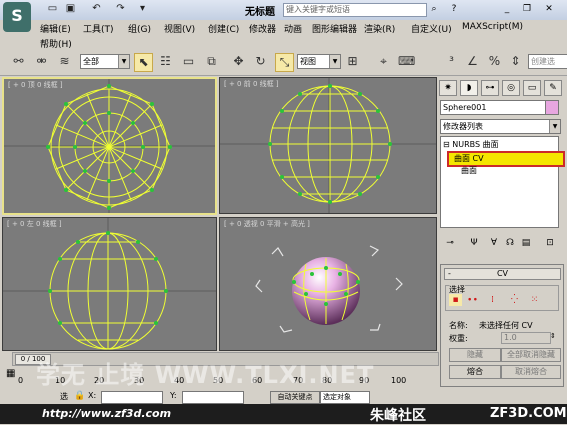 The image size is (567, 425). I want to click on key-filter-dropdown: 选定对象, so click(345, 397).